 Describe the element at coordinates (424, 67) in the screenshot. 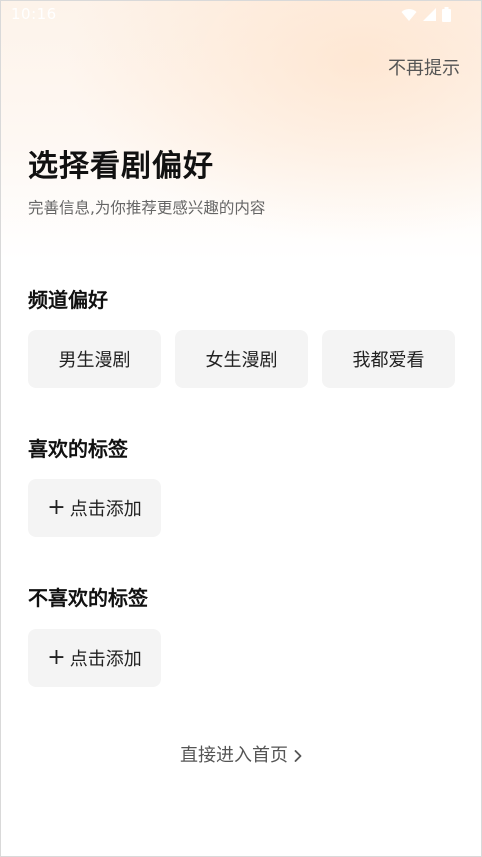

I see `skip-prompt-button: 不再提示` at that location.